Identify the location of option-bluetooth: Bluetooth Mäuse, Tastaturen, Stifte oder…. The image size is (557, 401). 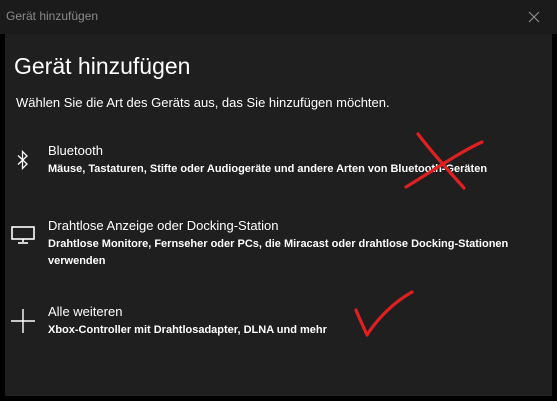
(278, 167).